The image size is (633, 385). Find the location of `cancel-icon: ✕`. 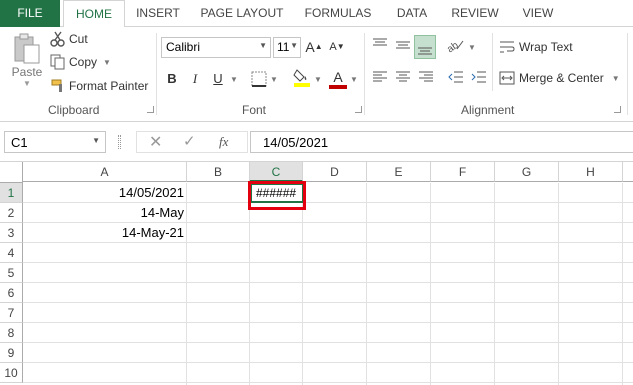

cancel-icon: ✕ is located at coordinates (155, 142).